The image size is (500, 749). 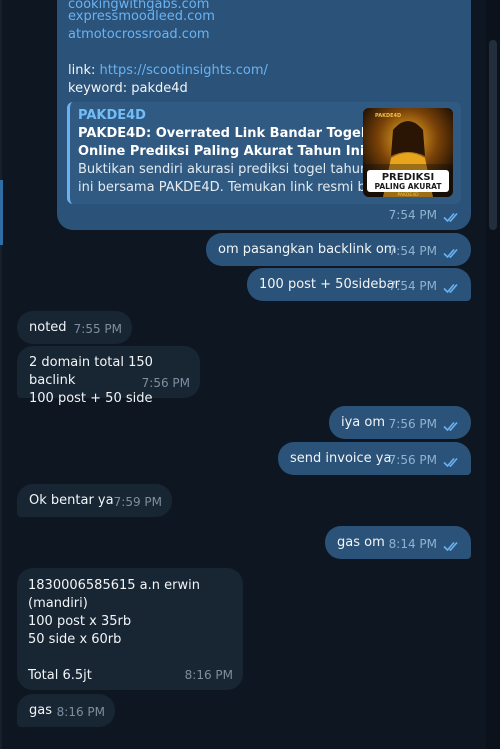 I want to click on total-line: Total 6.5jt, so click(x=60, y=675).